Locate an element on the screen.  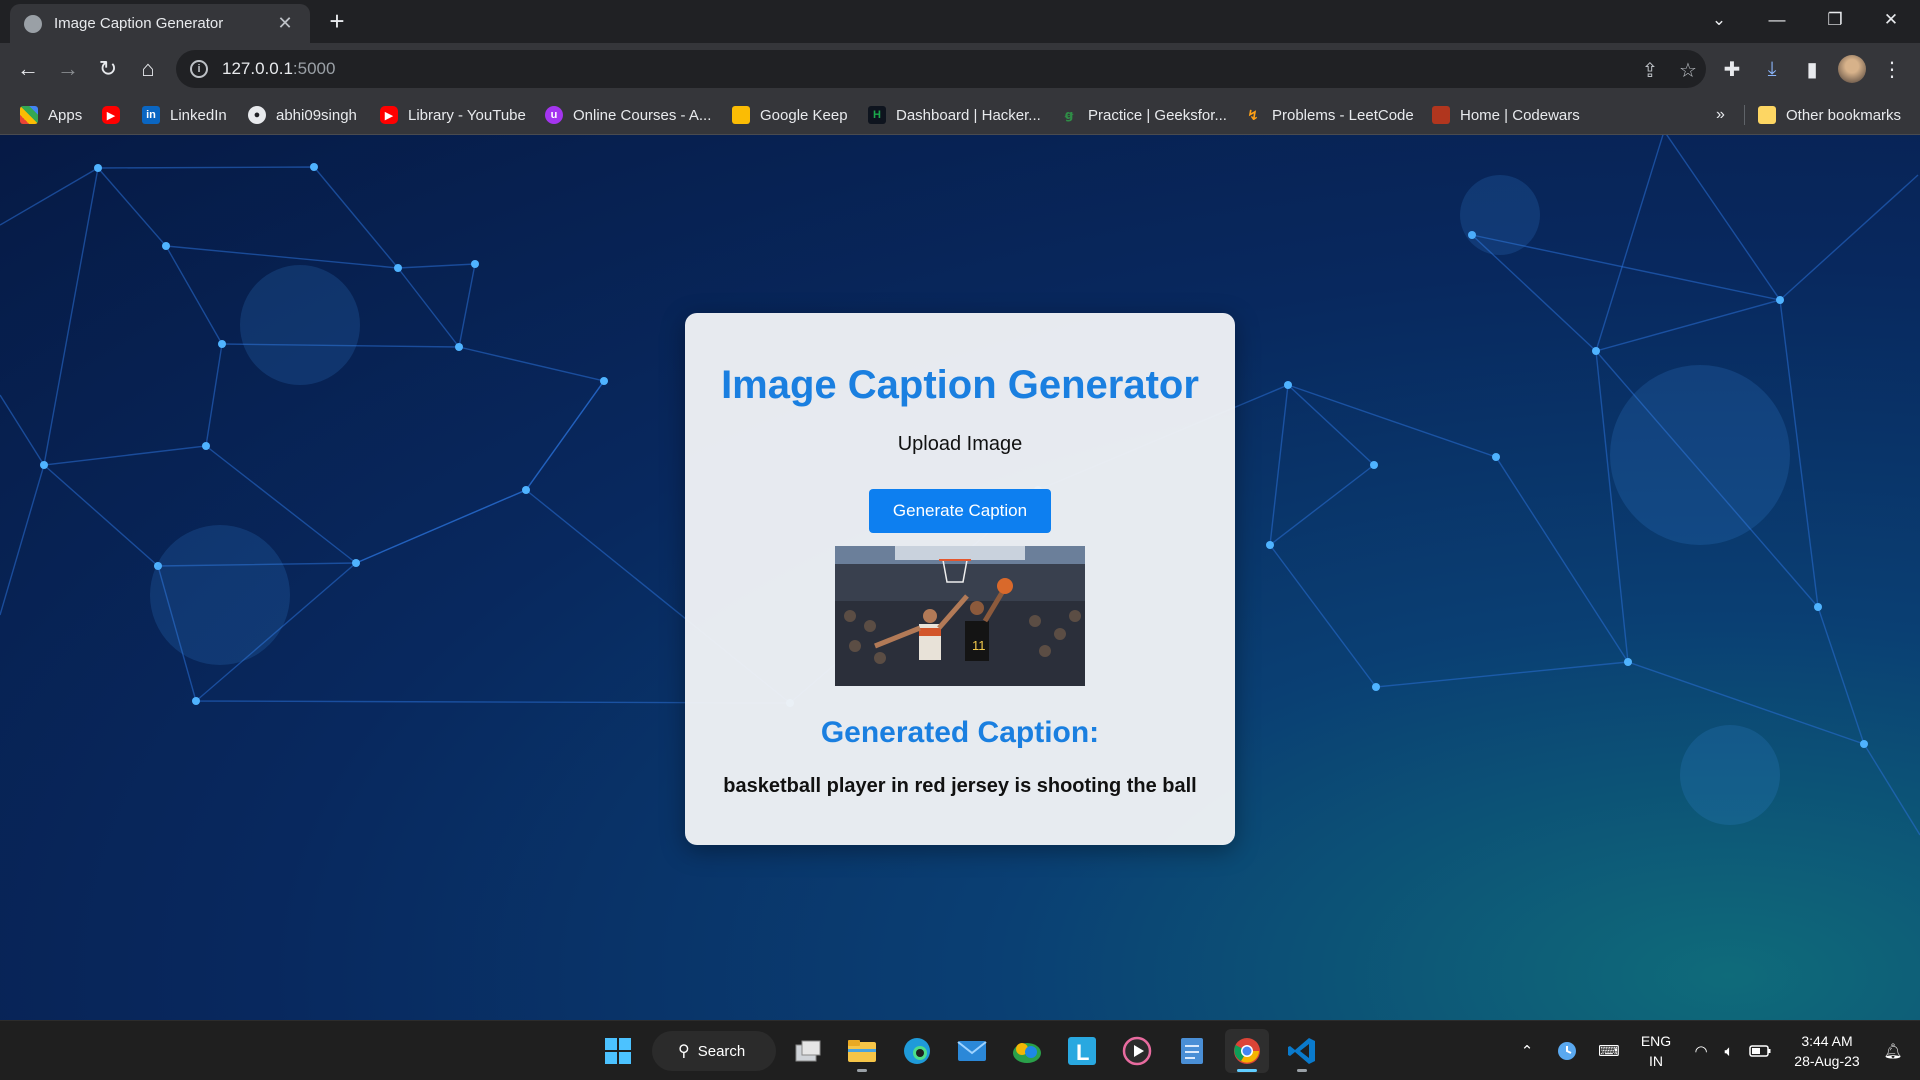
page-title: Image Caption Generator is located at coordinates (960, 385).